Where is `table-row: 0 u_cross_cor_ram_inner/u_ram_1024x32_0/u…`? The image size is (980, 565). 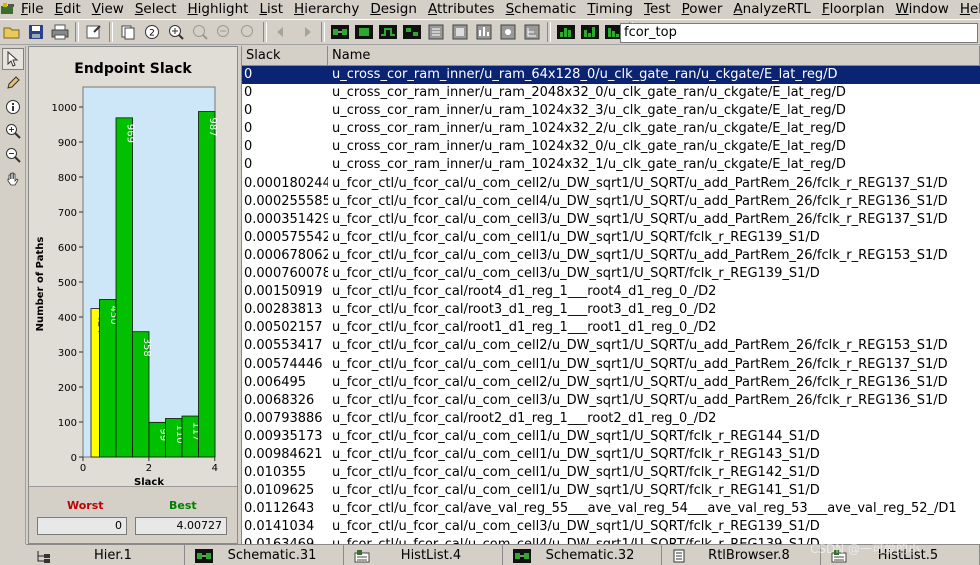
table-row: 0 u_cross_cor_ram_inner/u_ram_1024x32_0/u… is located at coordinates (611, 147).